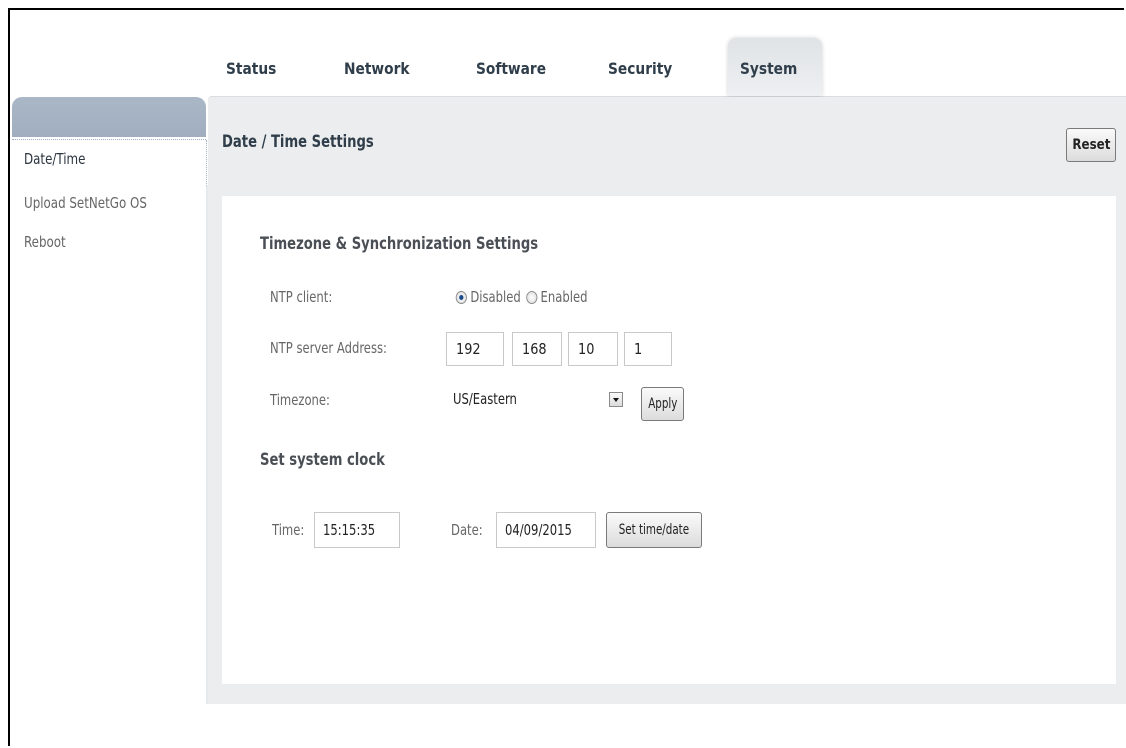  What do you see at coordinates (467, 530) in the screenshot?
I see `date-label: Date:` at bounding box center [467, 530].